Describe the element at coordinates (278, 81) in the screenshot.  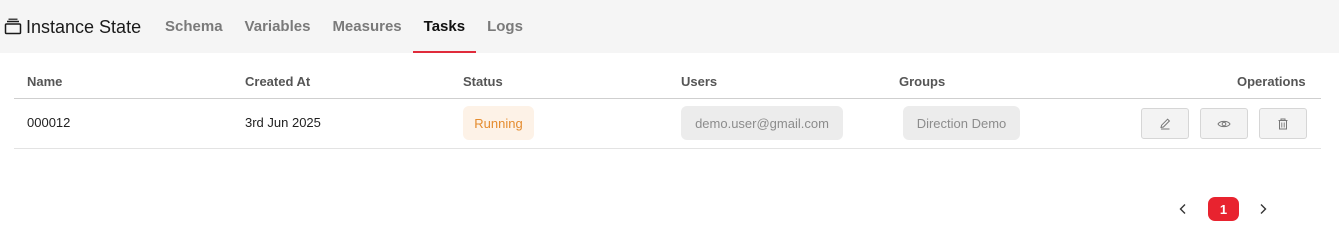
I see `column-header-created-at: Created At` at that location.